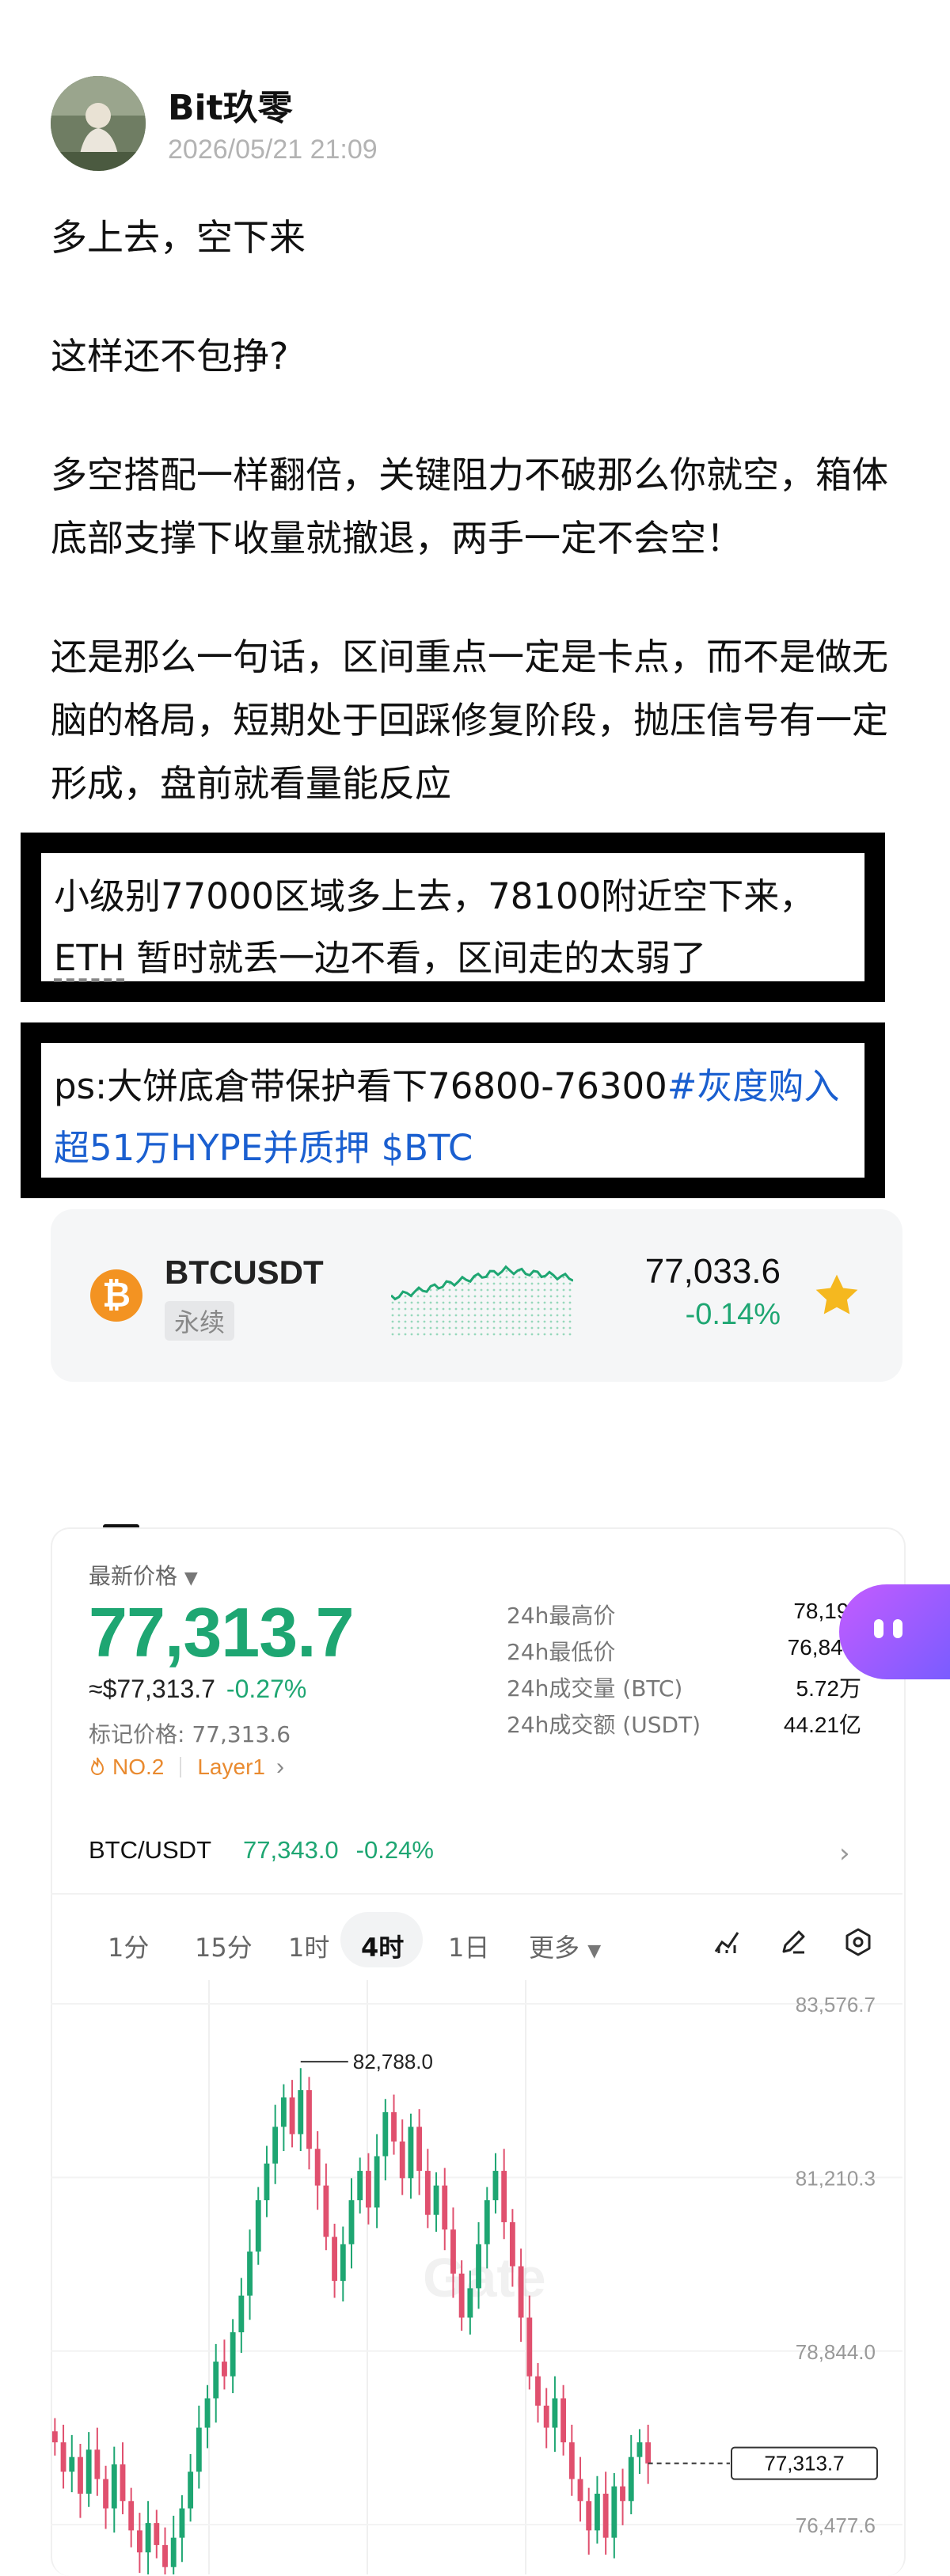  What do you see at coordinates (266, 1689) in the screenshot?
I see `usd-change: -0.27%` at bounding box center [266, 1689].